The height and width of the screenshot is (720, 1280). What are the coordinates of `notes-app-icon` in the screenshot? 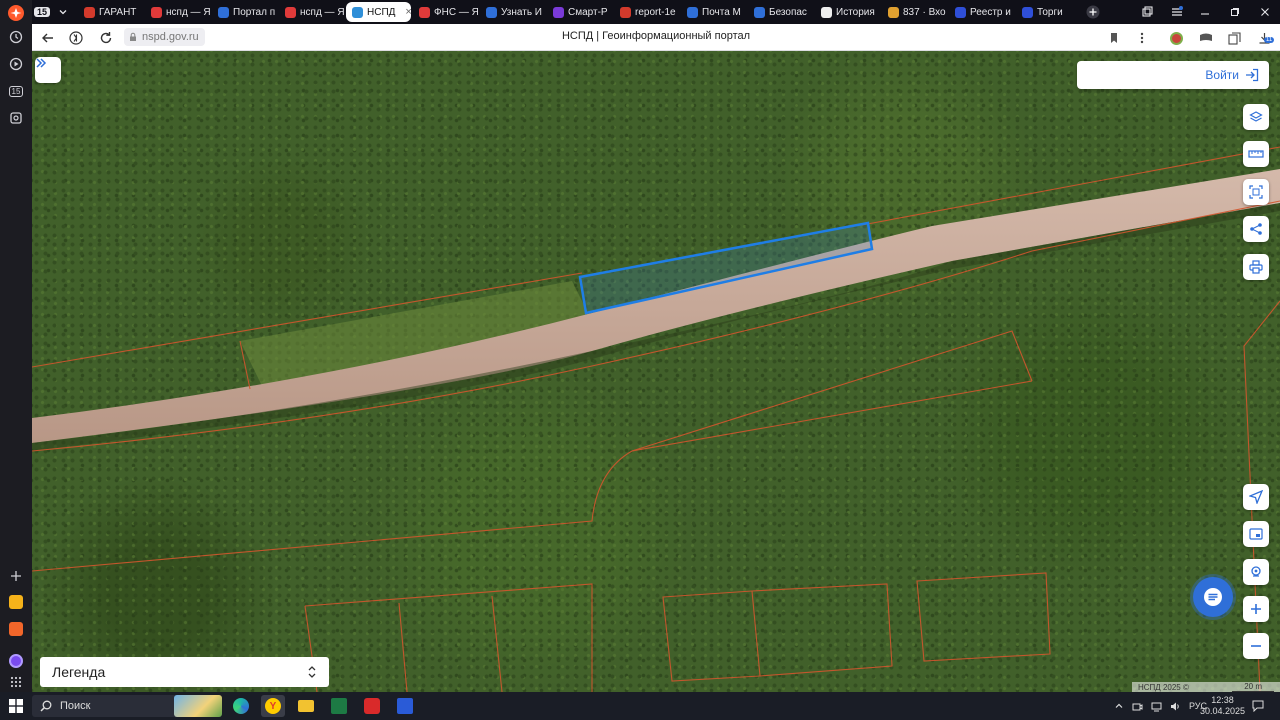 It's located at (16, 602).